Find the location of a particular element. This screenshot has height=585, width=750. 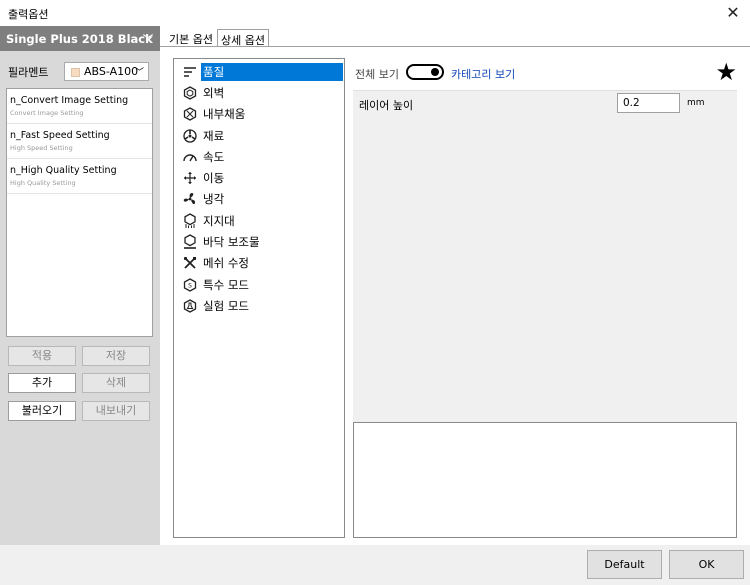

star-icon: ★ is located at coordinates (726, 72).